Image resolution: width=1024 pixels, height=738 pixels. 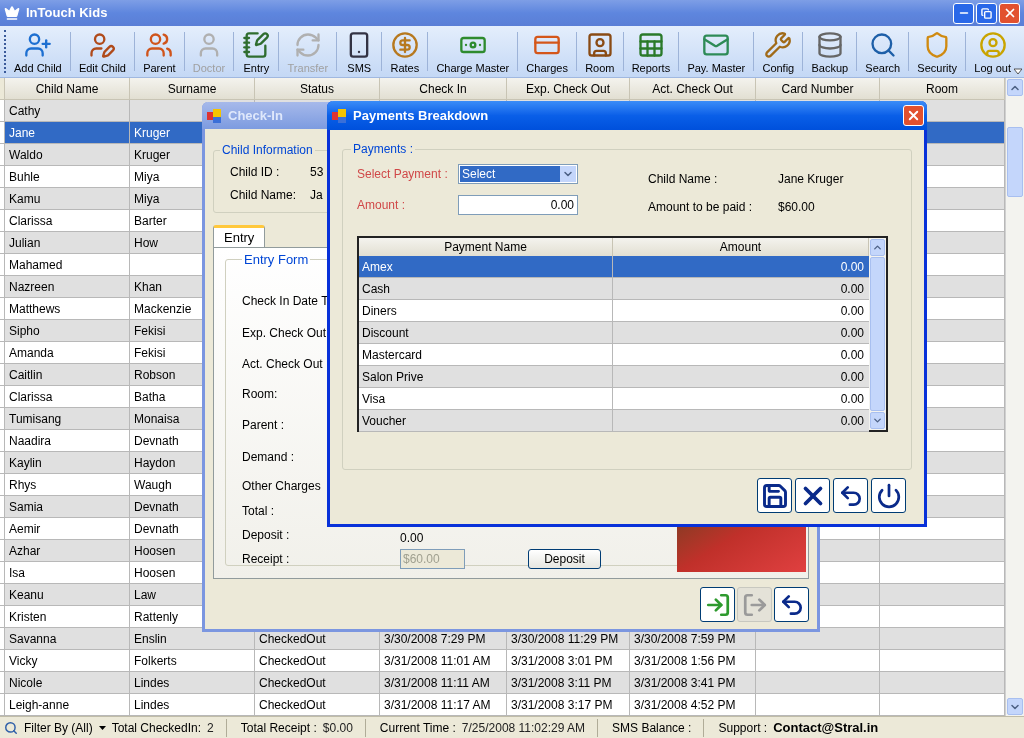 I want to click on table-cell-text: Nazreen, so click(x=32, y=287).